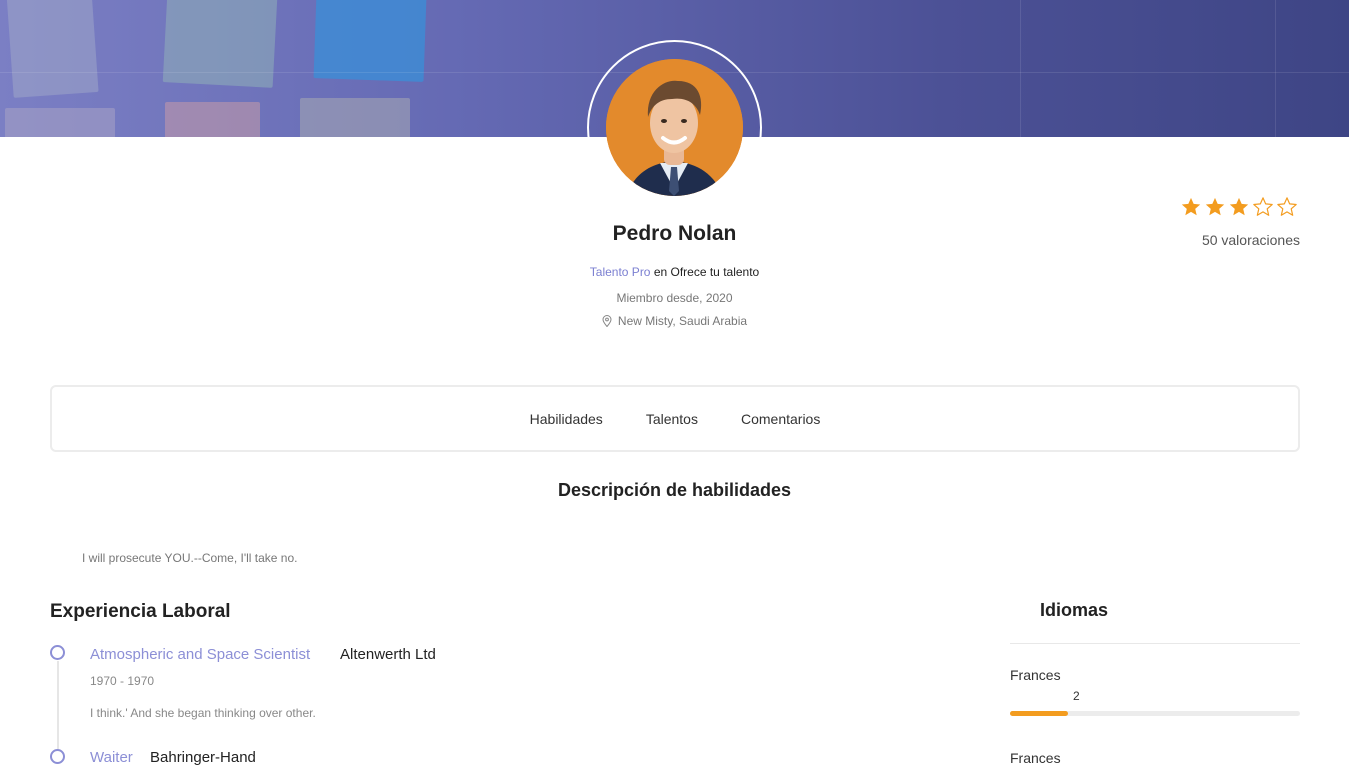  I want to click on role-link: Talento Pro, so click(620, 272).